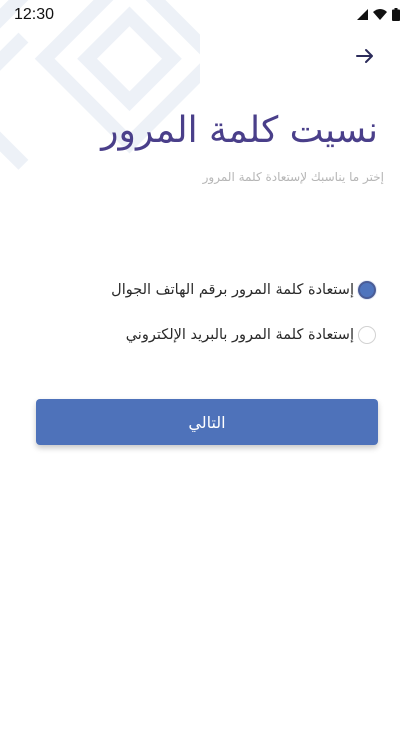 This screenshot has width=414, height=736. Describe the element at coordinates (239, 130) in the screenshot. I see `page-title: نسيت كلمة المرور` at that location.